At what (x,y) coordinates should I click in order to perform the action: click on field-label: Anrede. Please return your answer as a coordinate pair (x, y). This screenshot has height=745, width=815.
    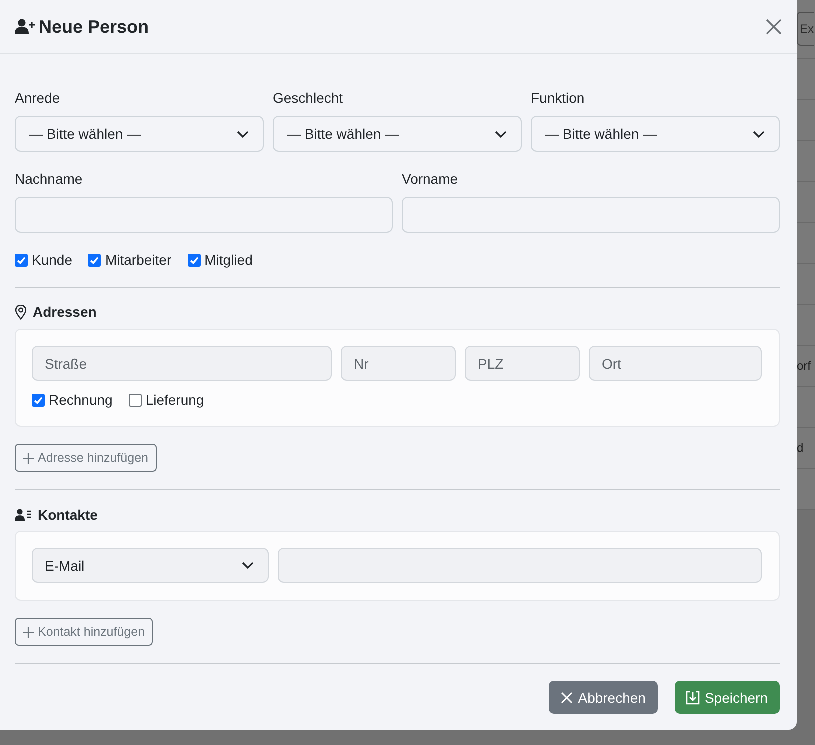
    Looking at the image, I should click on (37, 98).